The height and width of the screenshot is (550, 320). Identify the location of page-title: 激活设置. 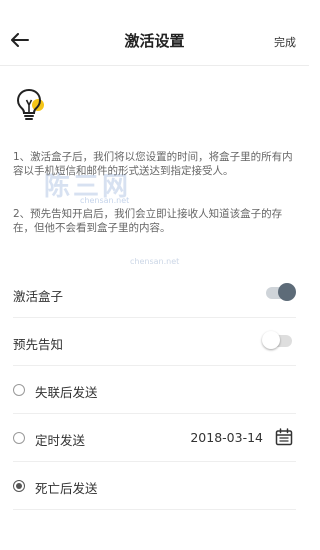
(154, 41).